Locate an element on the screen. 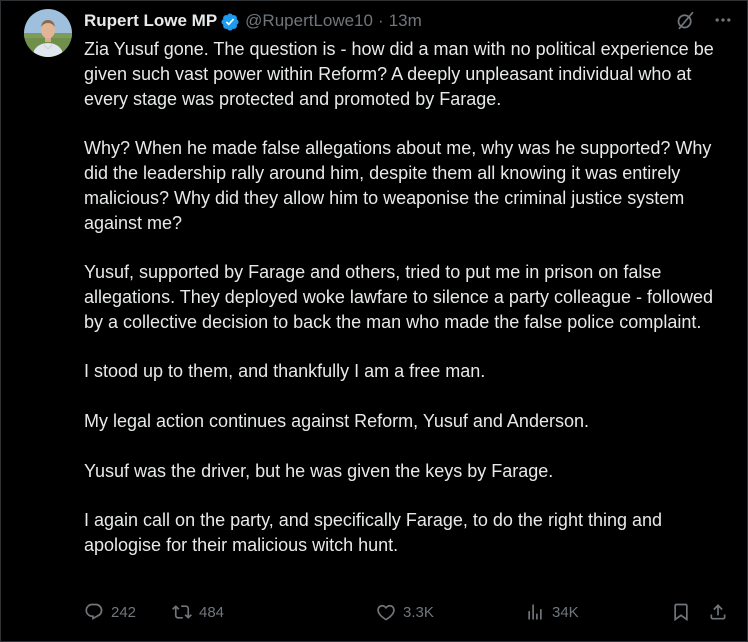  header-actions is located at coordinates (704, 20).